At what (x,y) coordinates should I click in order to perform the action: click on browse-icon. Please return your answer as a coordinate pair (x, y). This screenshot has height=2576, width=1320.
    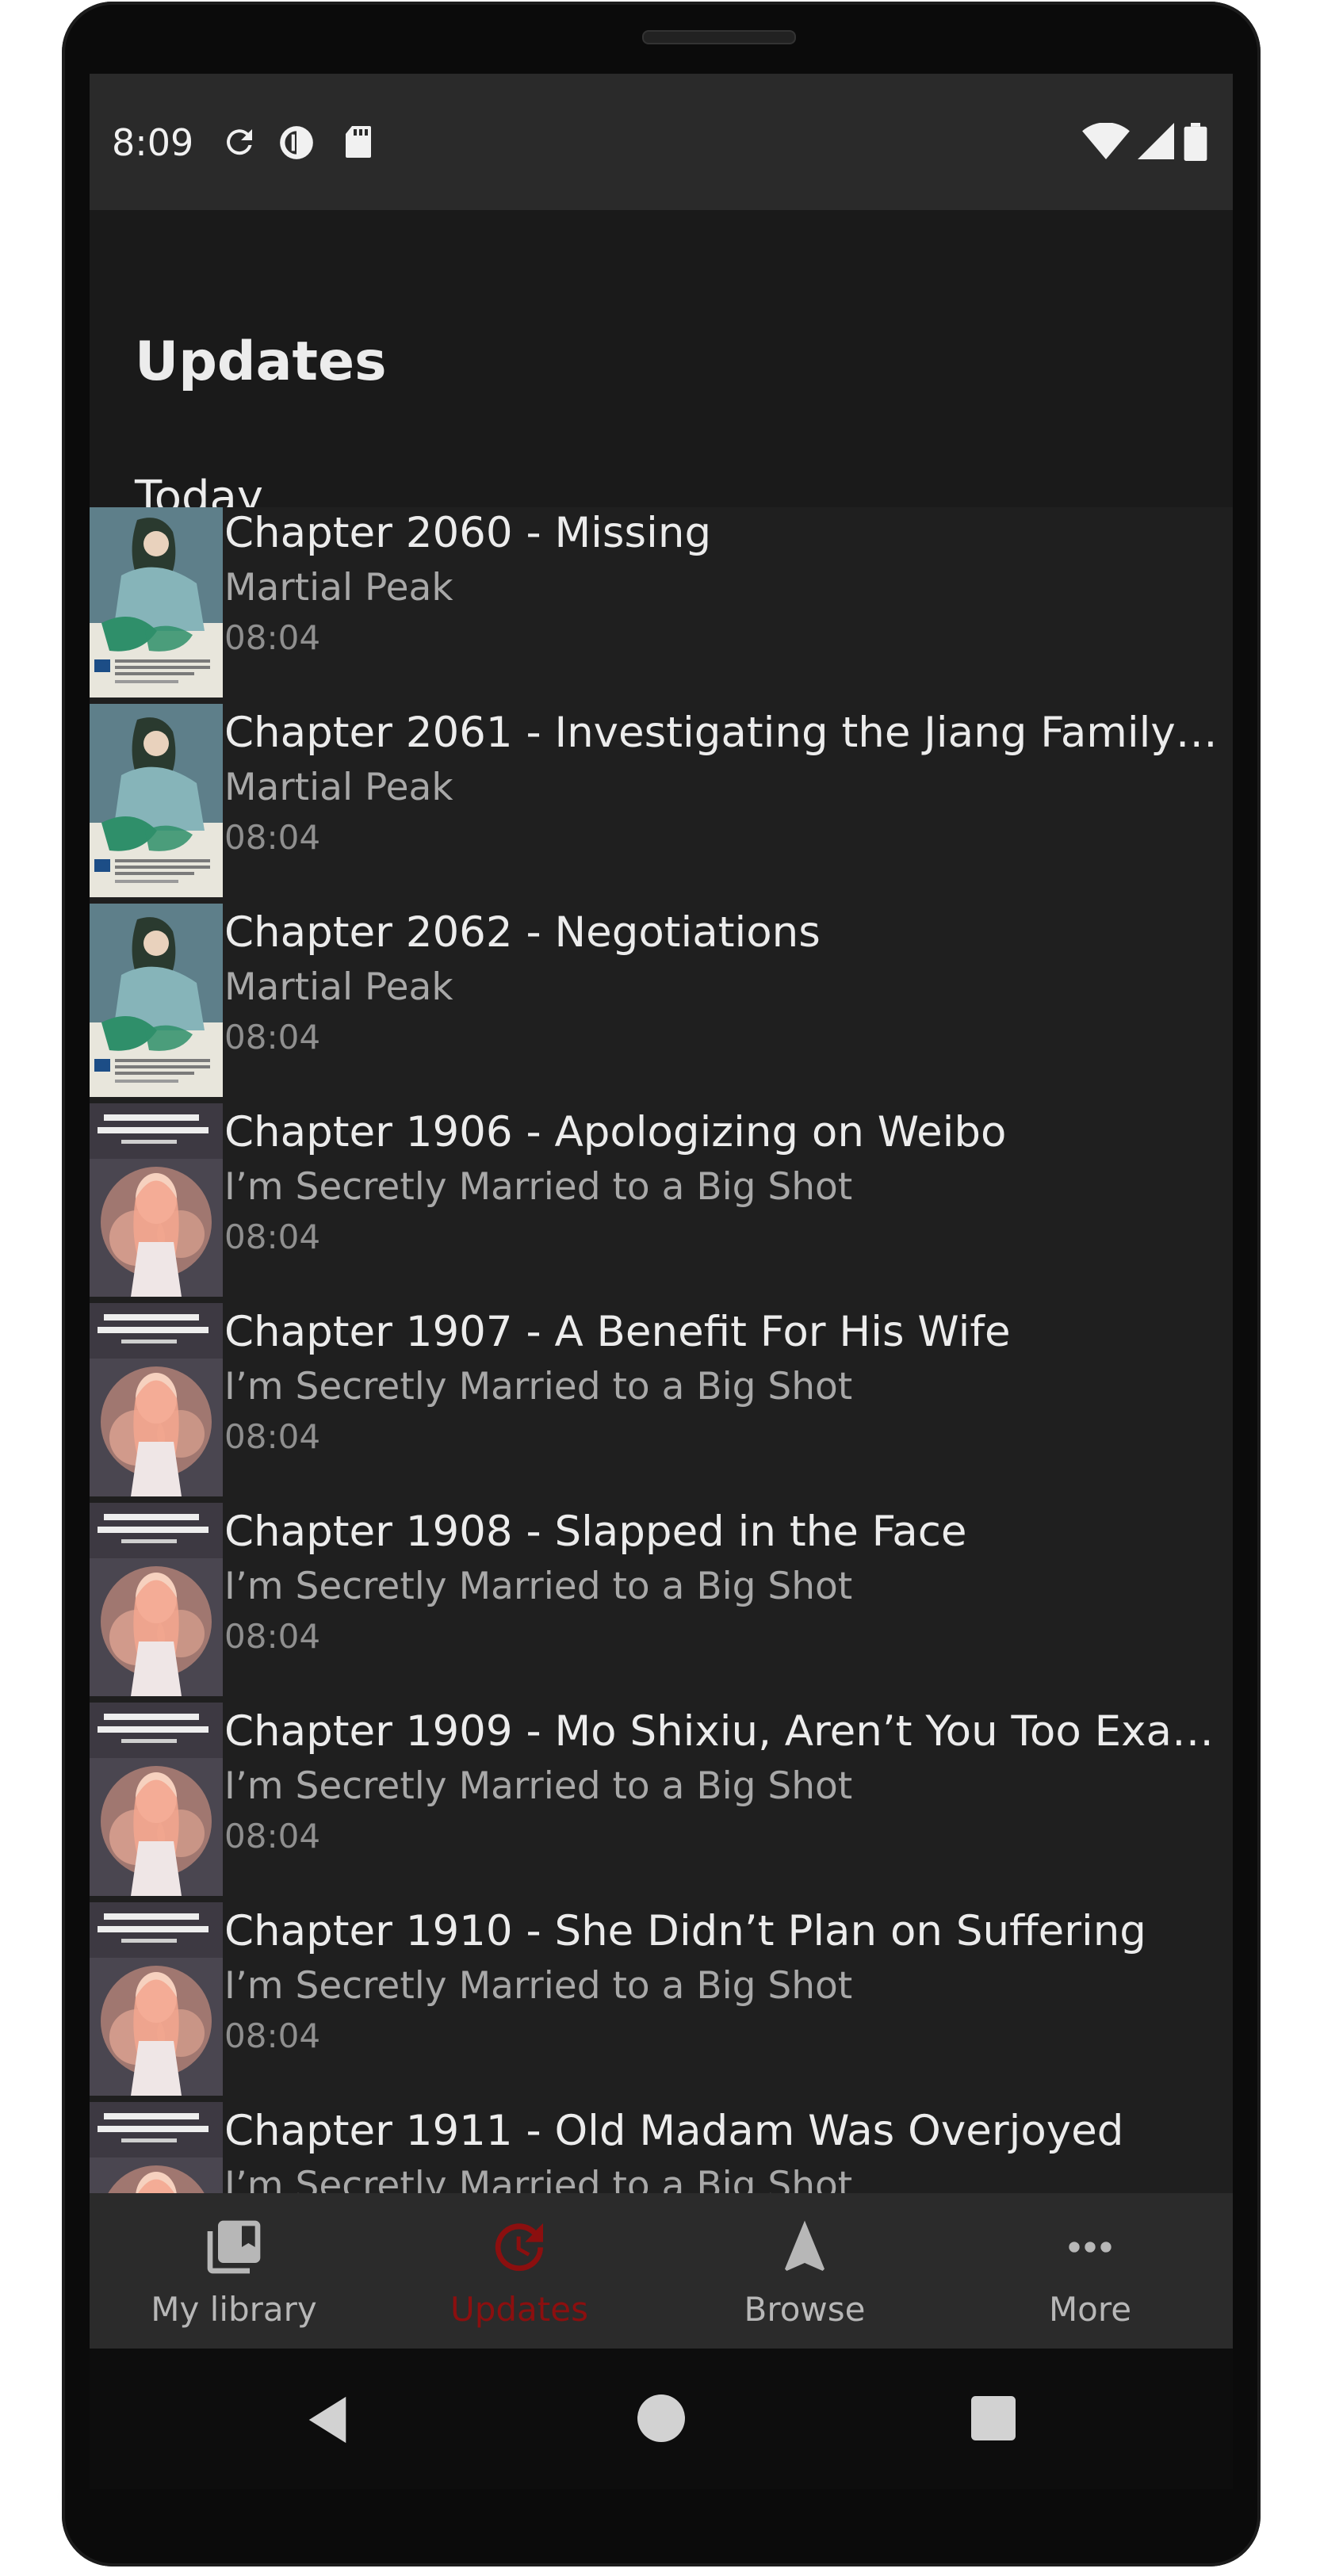
    Looking at the image, I should click on (805, 2245).